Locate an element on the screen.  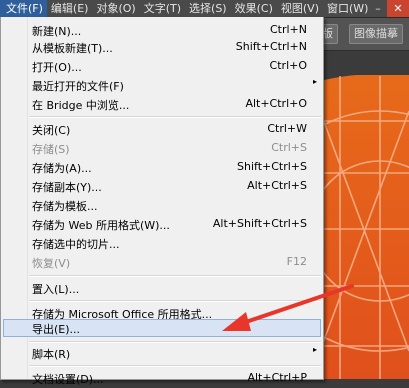
menu-item-label: 关闭(C) is located at coordinates (51, 130).